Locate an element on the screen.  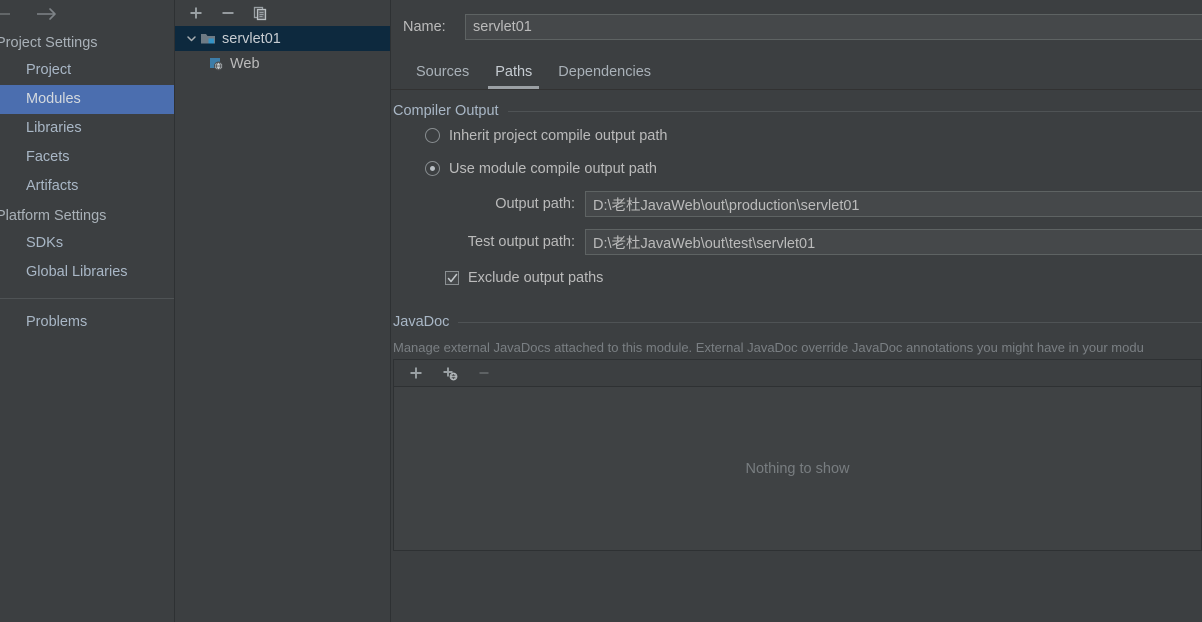
tab-paths: Paths is located at coordinates (513, 76).